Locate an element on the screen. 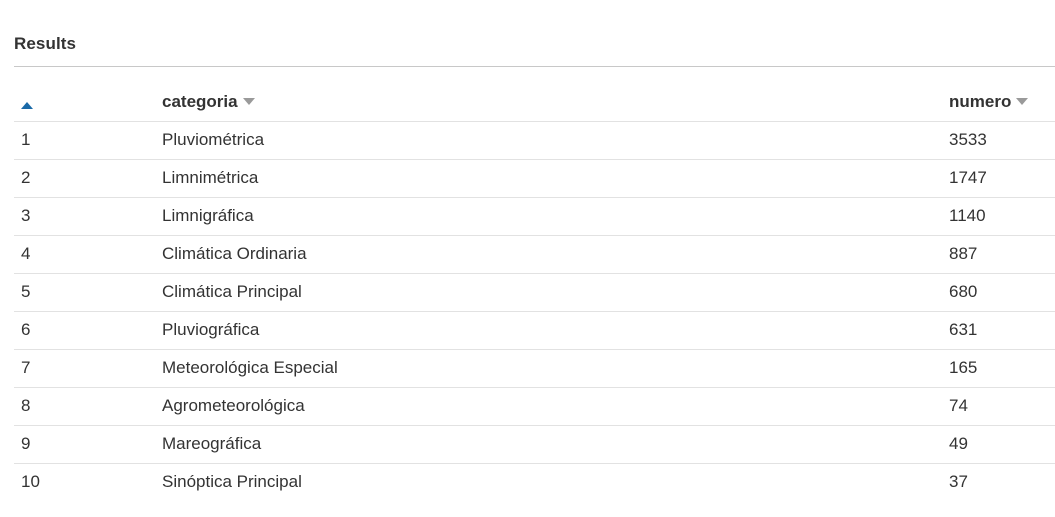 The image size is (1055, 517). column-header-categoria: categoria is located at coordinates (555, 103).